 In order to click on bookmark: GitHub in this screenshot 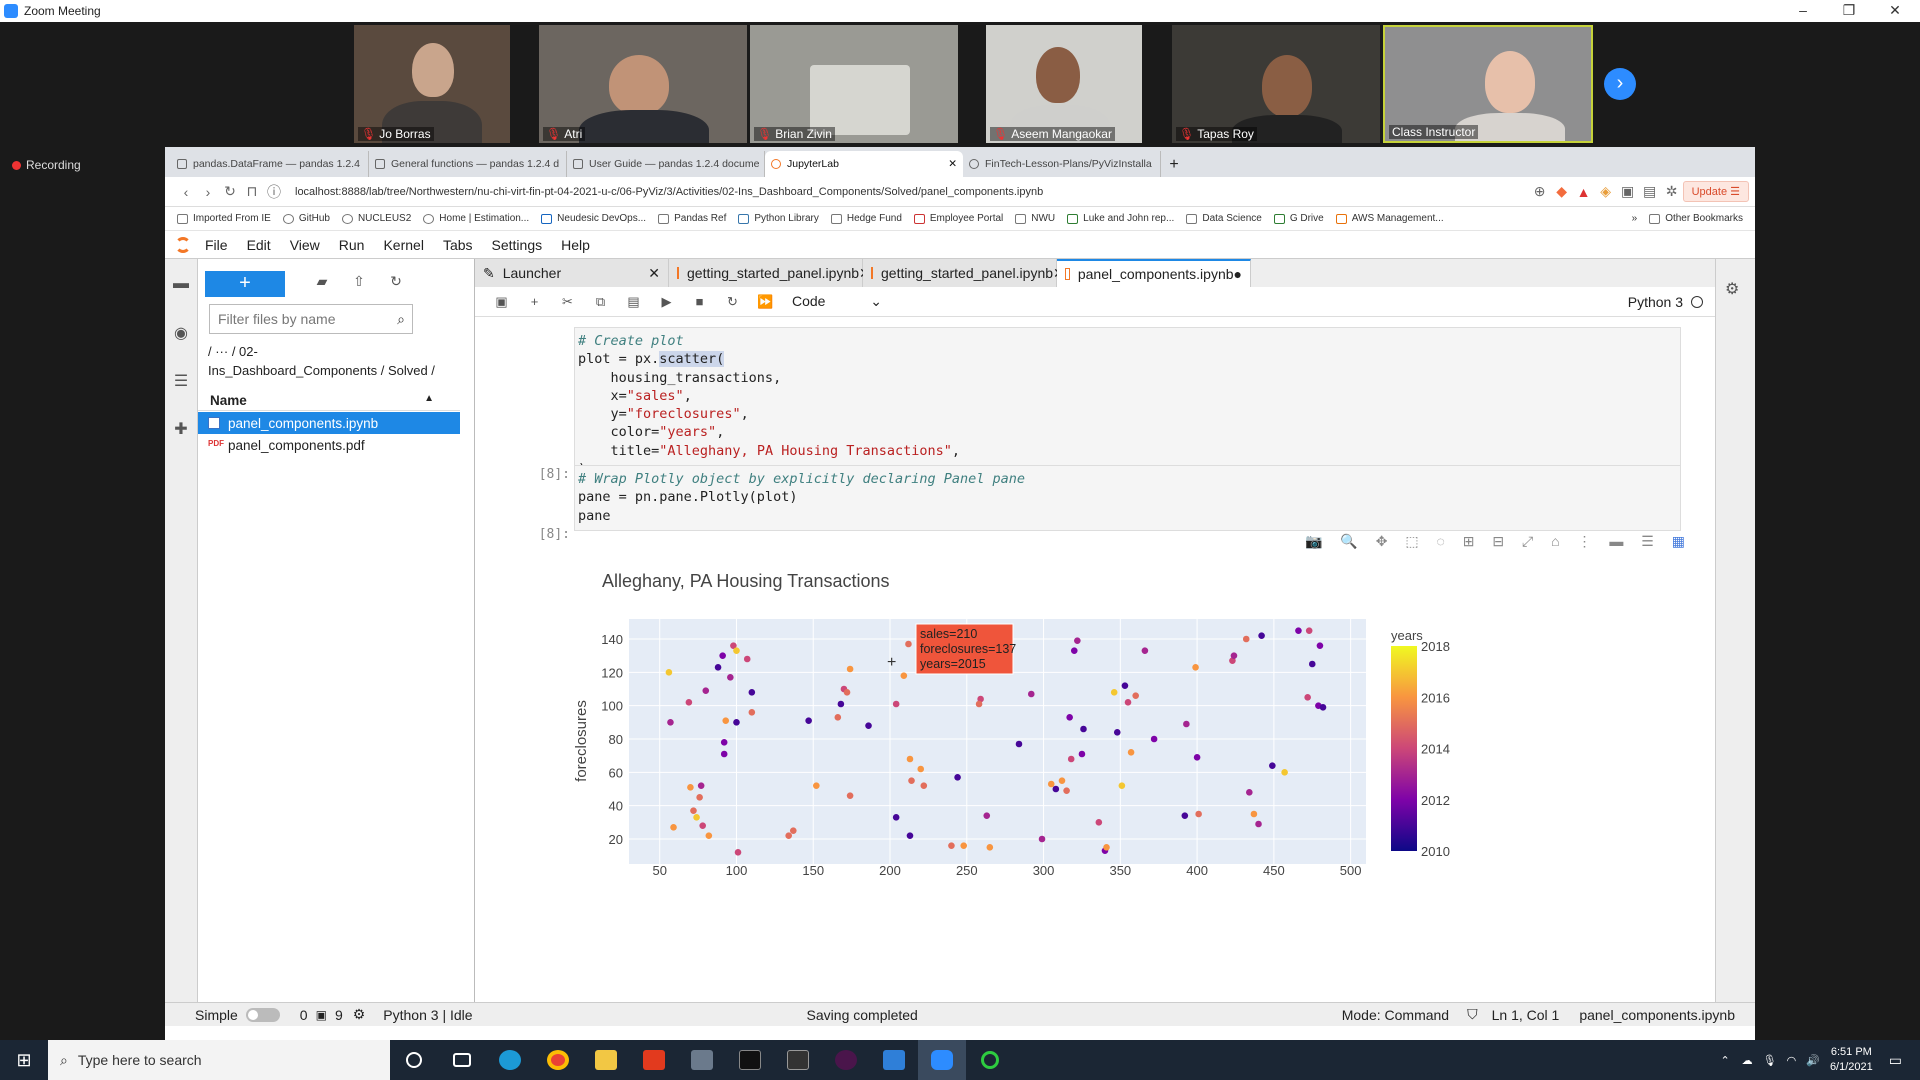, I will do `click(306, 218)`.